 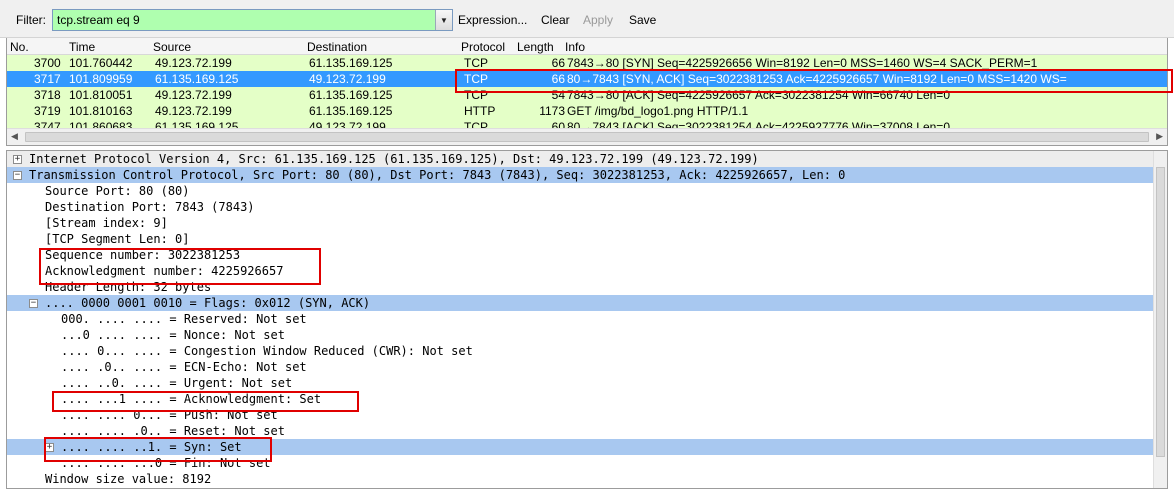 What do you see at coordinates (47, 95) in the screenshot?
I see `packet-cell-no: 3718` at bounding box center [47, 95].